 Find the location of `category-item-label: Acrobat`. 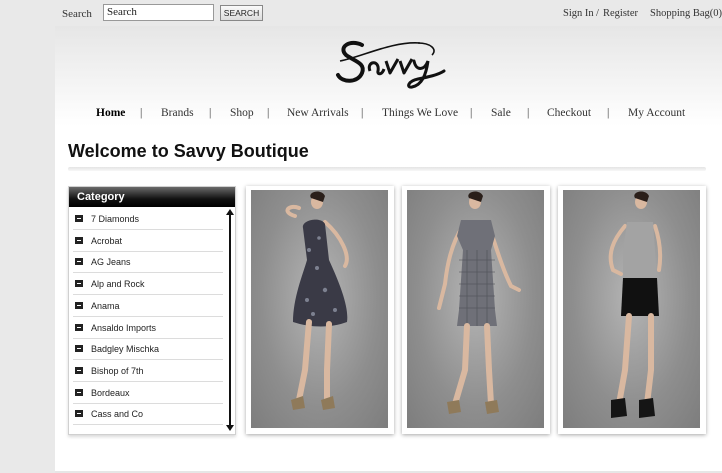

category-item-label: Acrobat is located at coordinates (107, 240).